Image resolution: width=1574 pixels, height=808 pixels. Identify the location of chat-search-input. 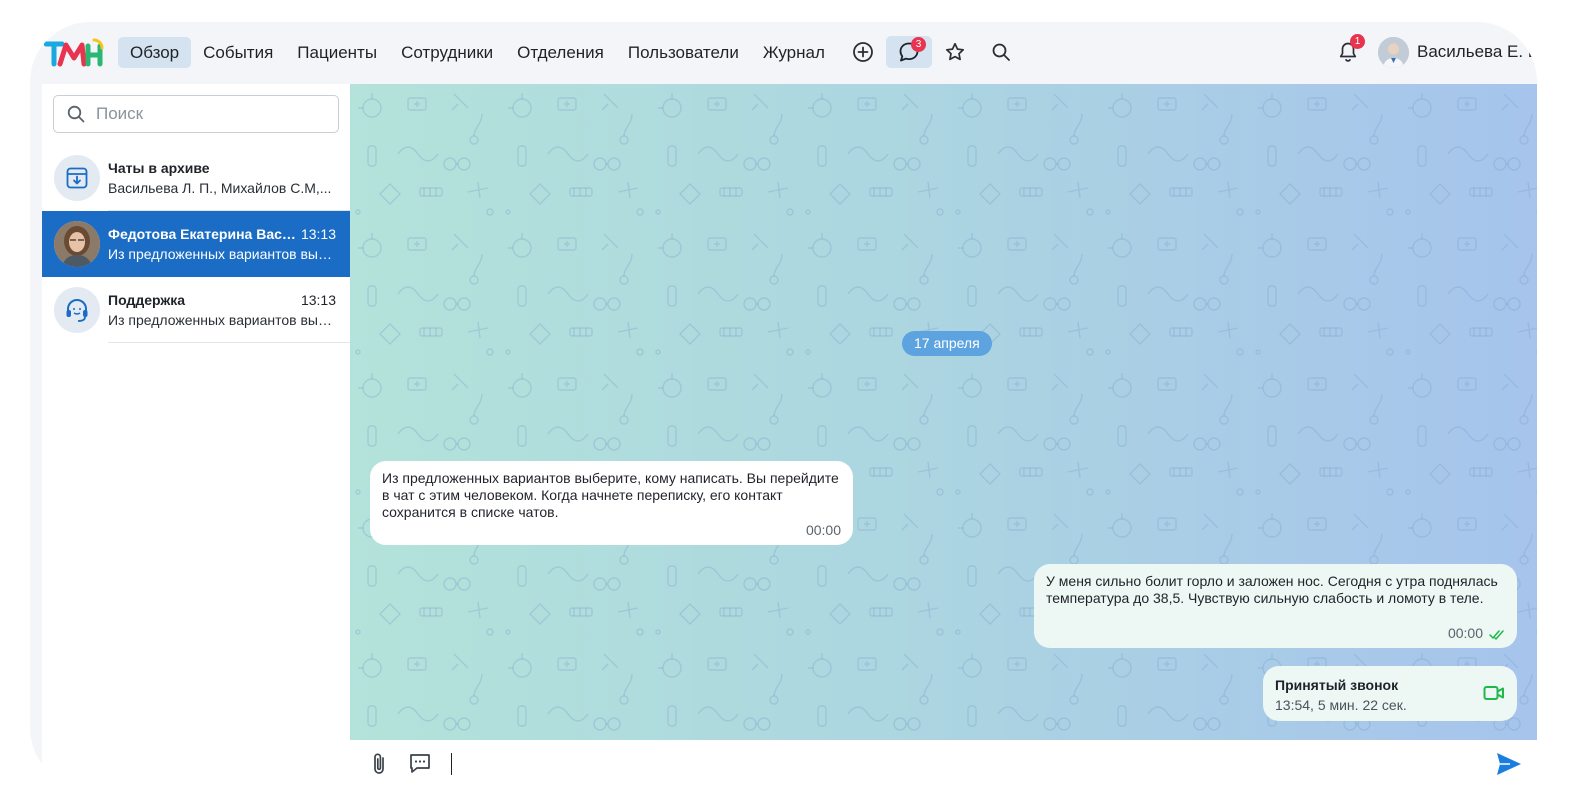
(211, 114).